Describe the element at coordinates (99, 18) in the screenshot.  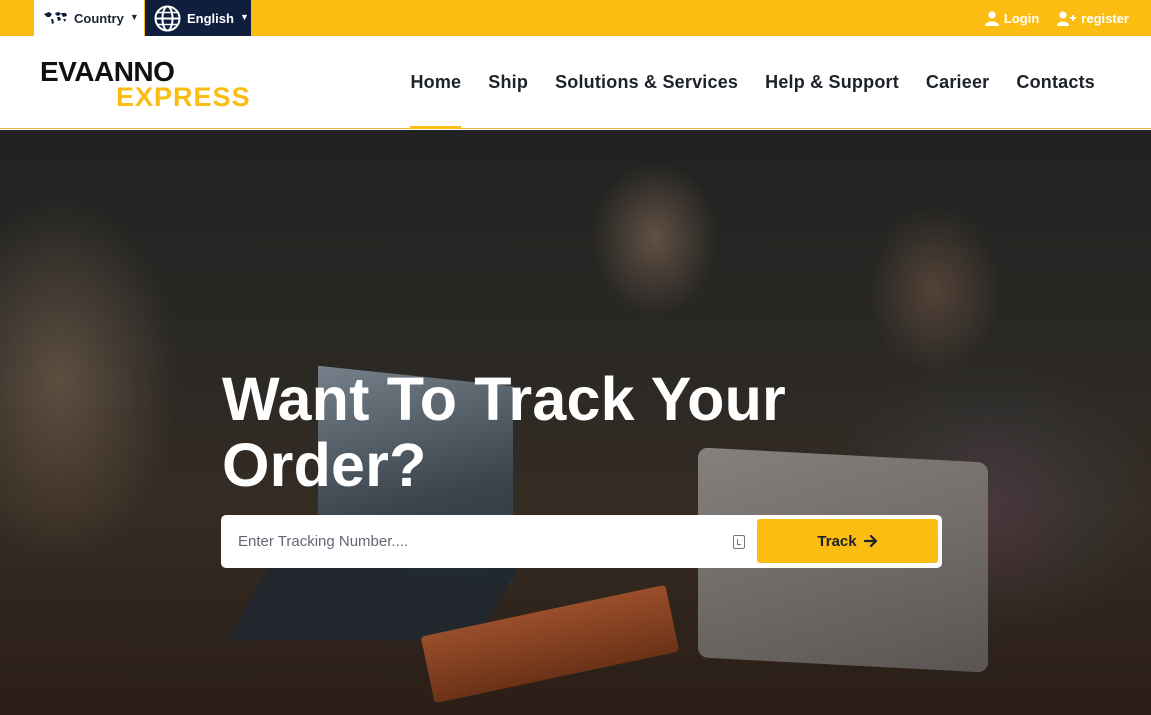
I see `country-label: Country` at that location.